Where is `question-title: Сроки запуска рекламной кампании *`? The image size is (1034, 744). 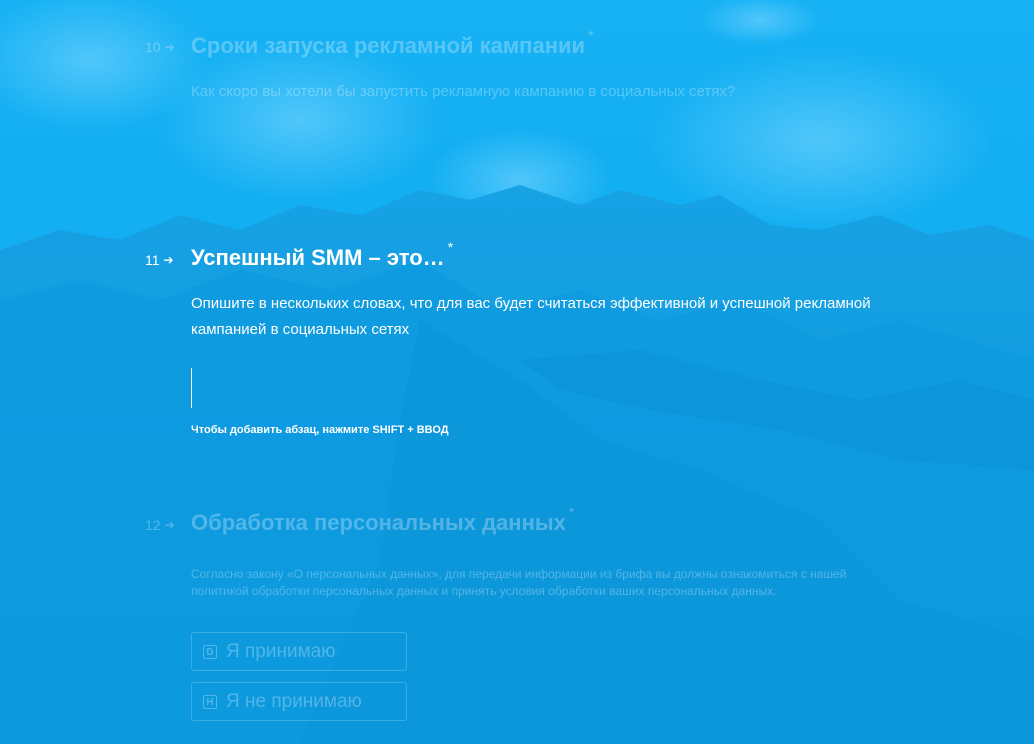
question-title: Сроки запуска рекламной кампании * is located at coordinates (392, 43).